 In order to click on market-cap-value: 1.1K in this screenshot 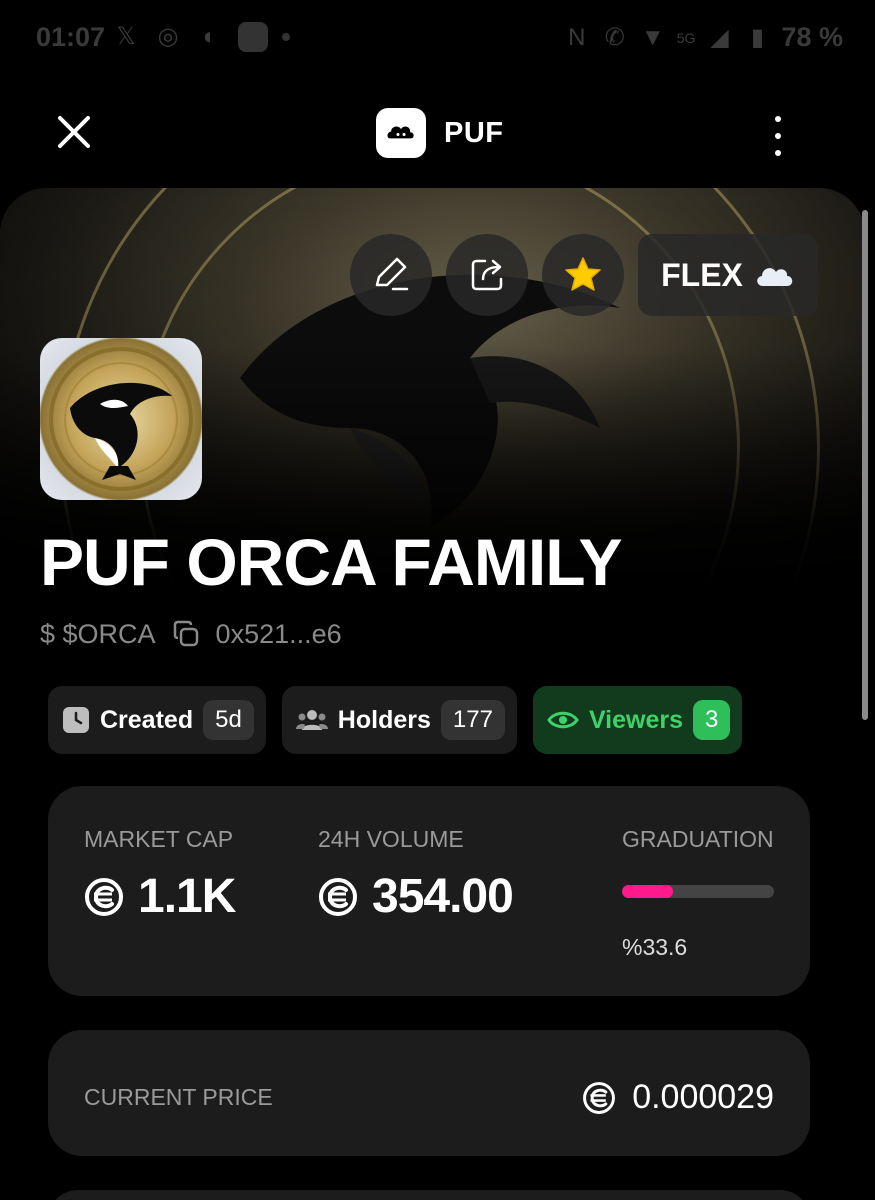, I will do `click(187, 896)`.